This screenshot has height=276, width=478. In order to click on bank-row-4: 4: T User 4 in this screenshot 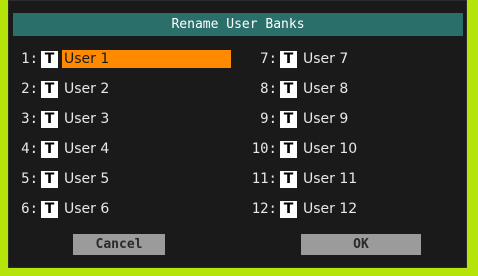, I will do `click(64, 149)`.